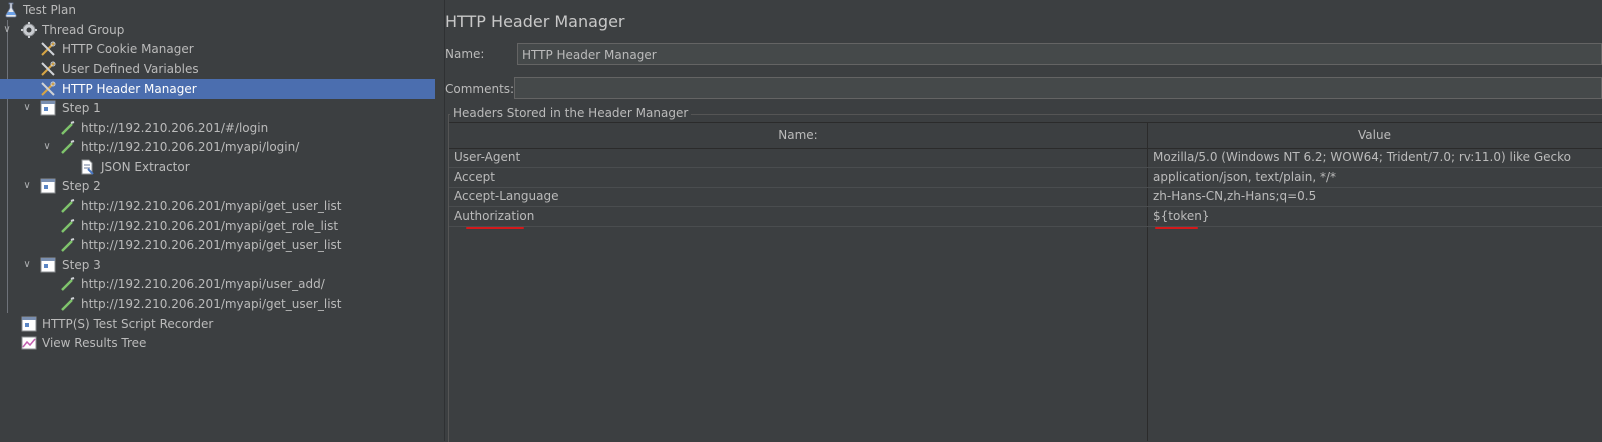  What do you see at coordinates (128, 49) in the screenshot?
I see `tree-item-label: HTTP Cookie Manager` at bounding box center [128, 49].